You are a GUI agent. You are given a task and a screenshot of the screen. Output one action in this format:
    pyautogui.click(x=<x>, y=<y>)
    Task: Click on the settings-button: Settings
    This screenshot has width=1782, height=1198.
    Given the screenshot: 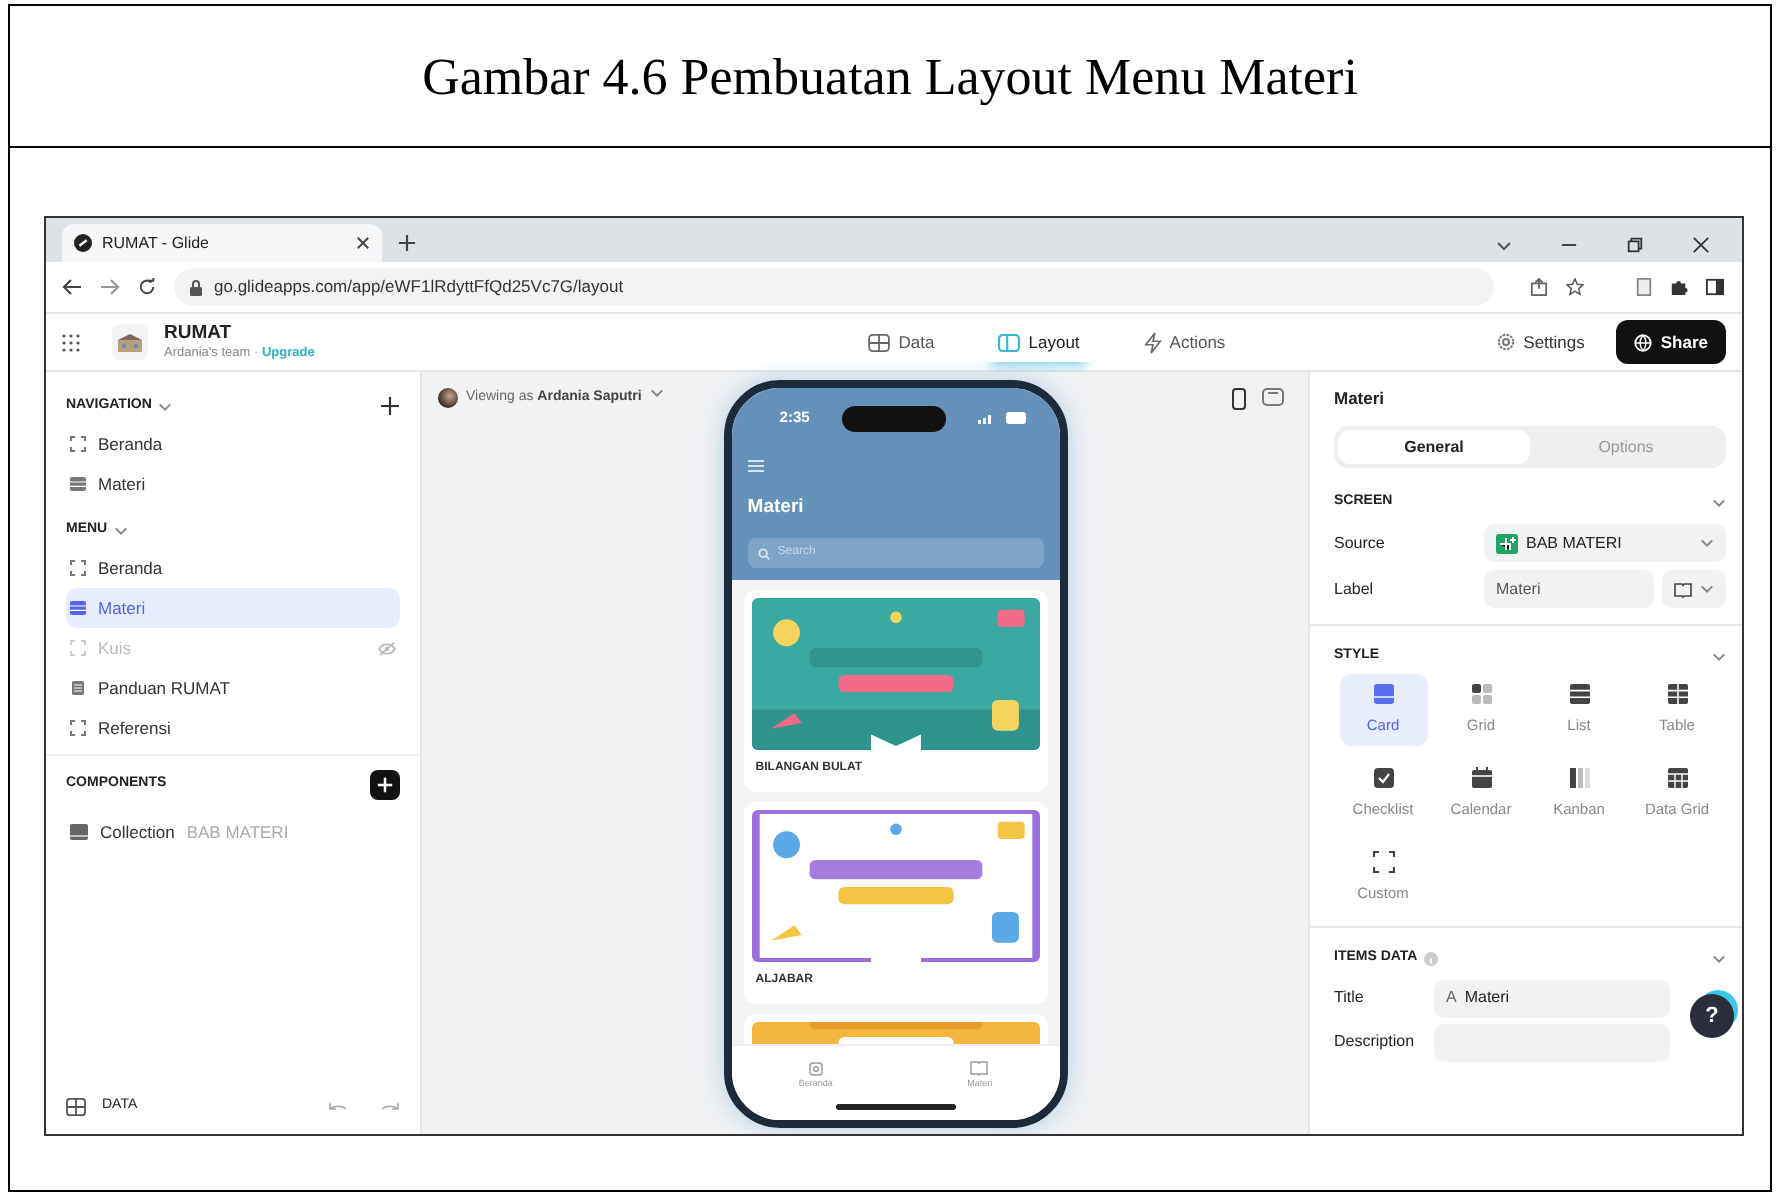 What is the action you would take?
    pyautogui.click(x=1540, y=342)
    